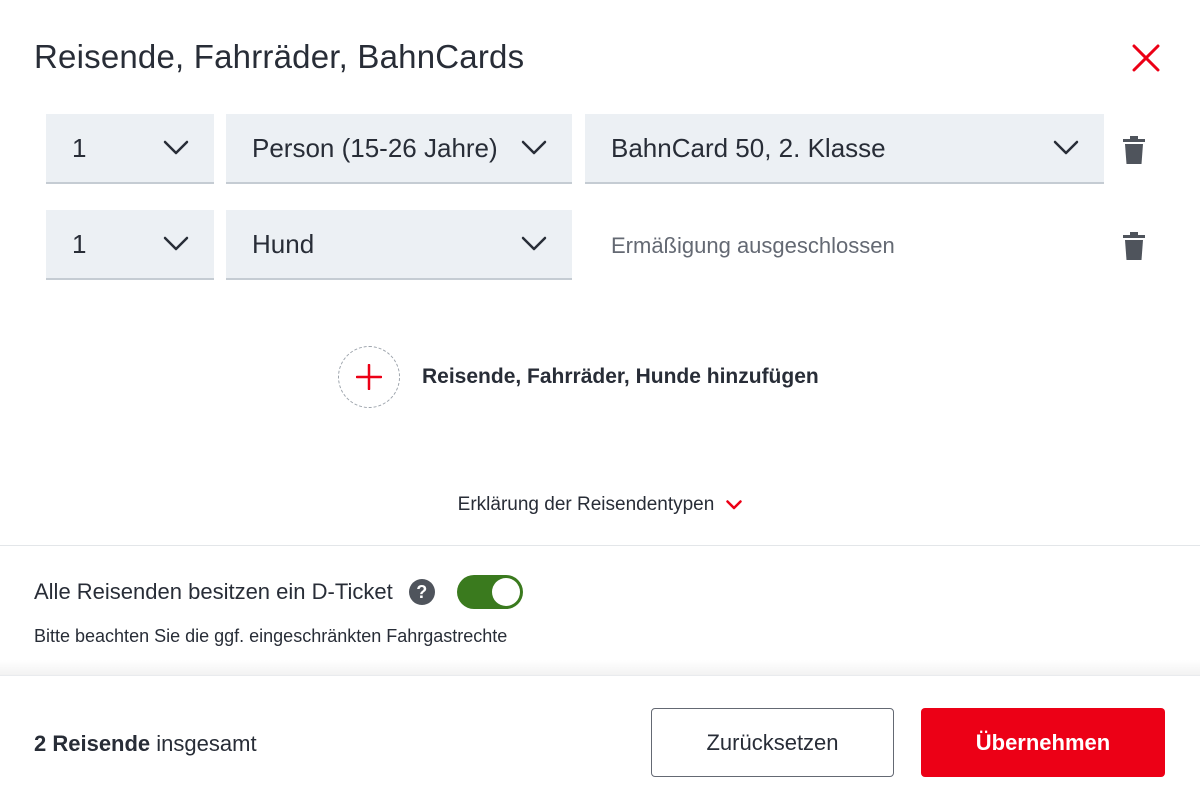 The width and height of the screenshot is (1200, 806). Describe the element at coordinates (203, 743) in the screenshot. I see `total-suffix: insgesamt` at that location.